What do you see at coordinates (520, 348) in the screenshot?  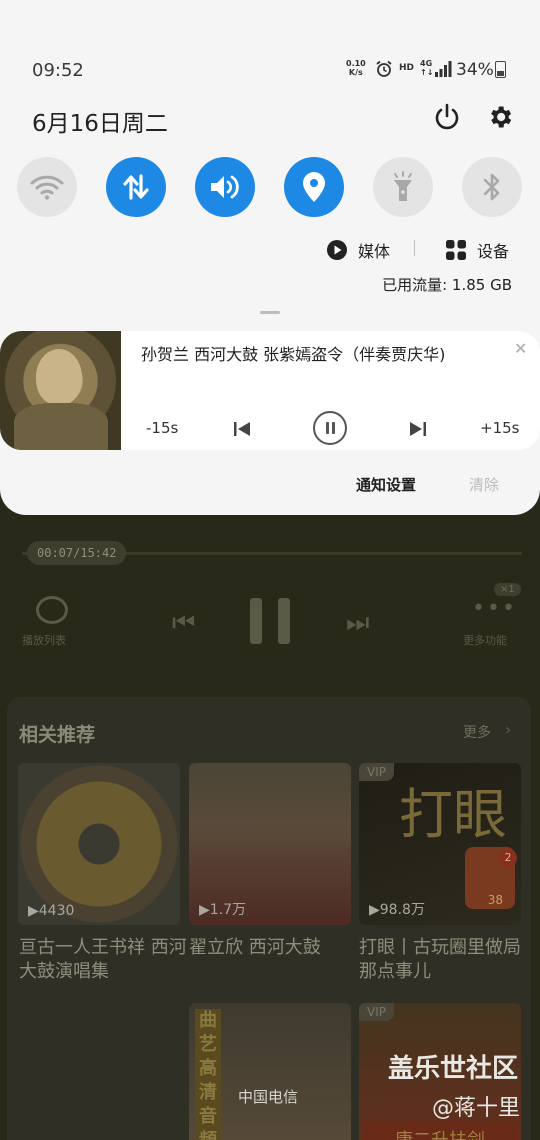 I see `close-icon: ✕` at bounding box center [520, 348].